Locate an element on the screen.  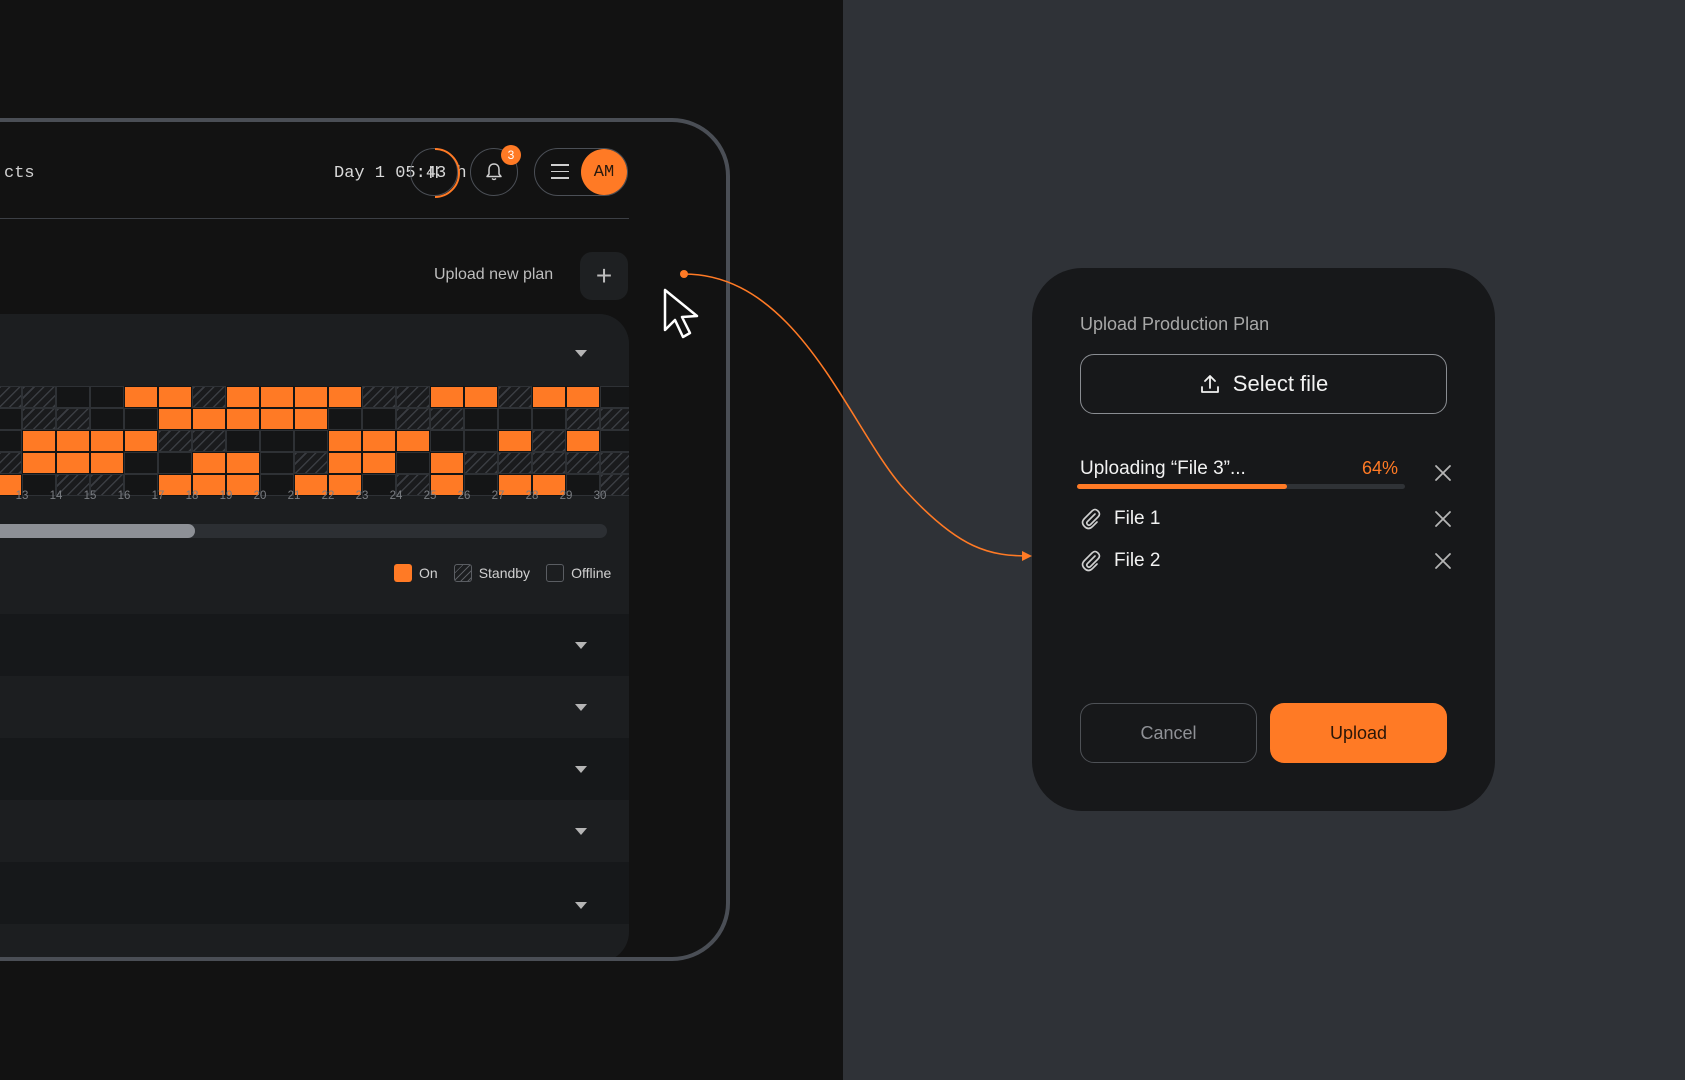
account-menu: AM is located at coordinates (581, 172).